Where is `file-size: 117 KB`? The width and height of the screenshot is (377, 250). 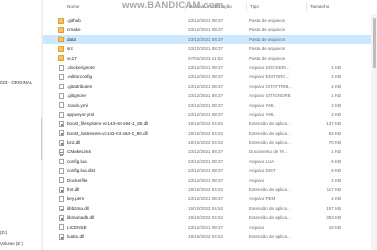
file-size: 117 KB is located at coordinates (333, 190).